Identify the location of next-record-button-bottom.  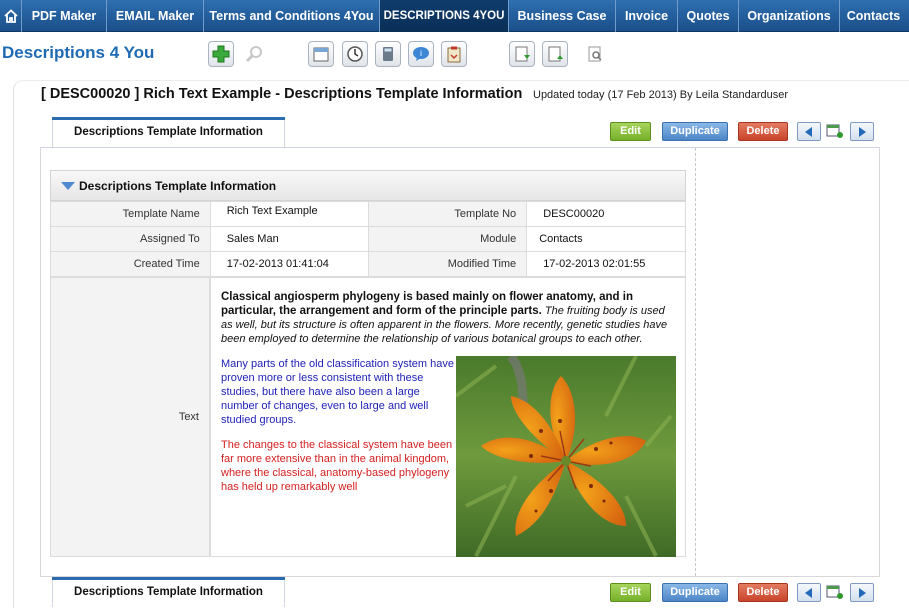
(862, 592).